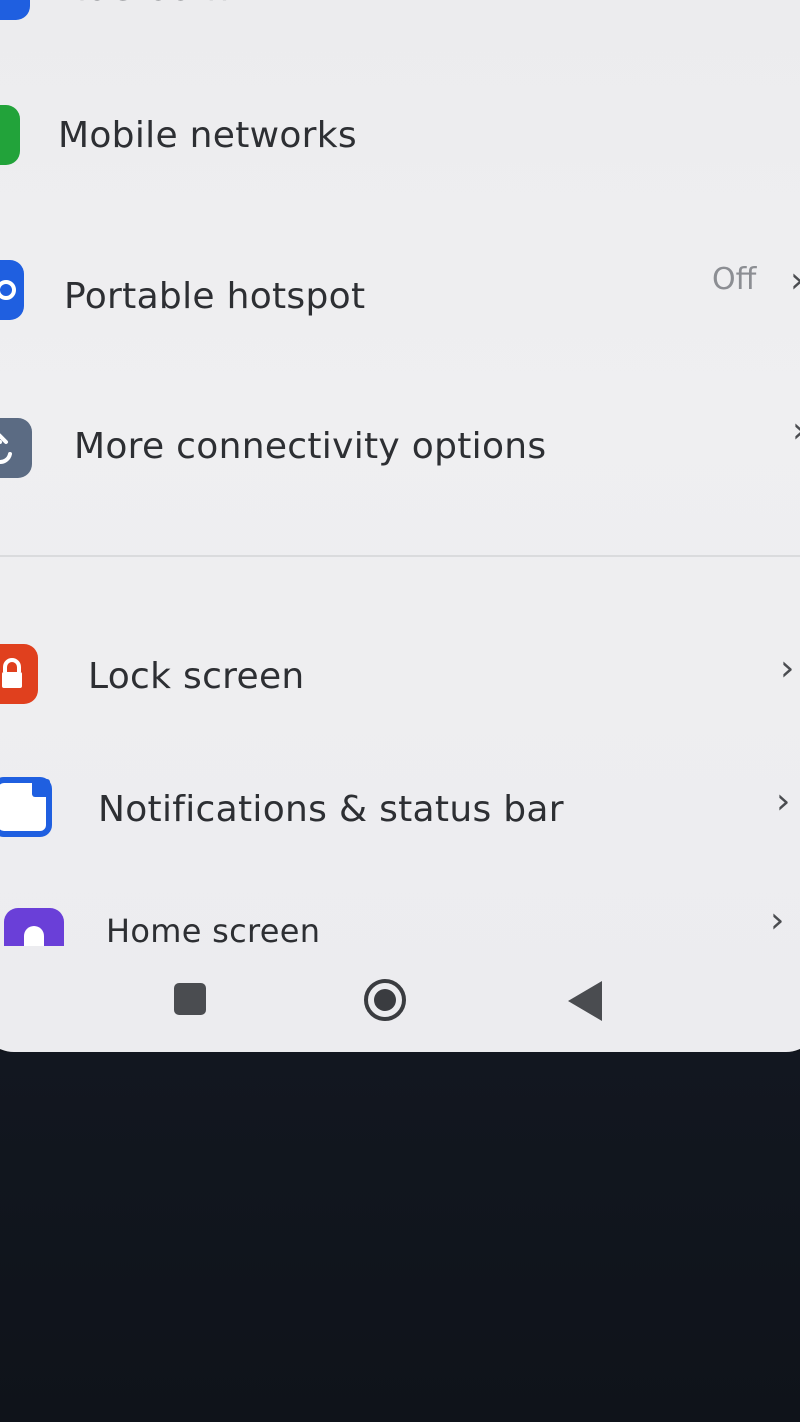  What do you see at coordinates (400, 150) in the screenshot?
I see `settings-item-mobile-networks: Mobile networks` at bounding box center [400, 150].